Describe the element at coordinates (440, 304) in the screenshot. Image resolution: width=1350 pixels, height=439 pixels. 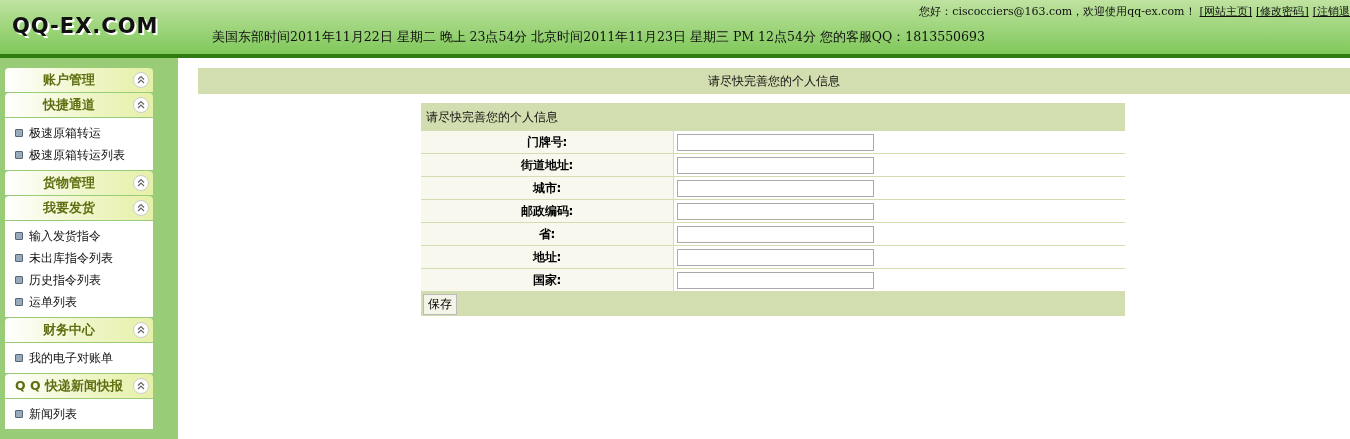
I see `save-button: 保存` at that location.